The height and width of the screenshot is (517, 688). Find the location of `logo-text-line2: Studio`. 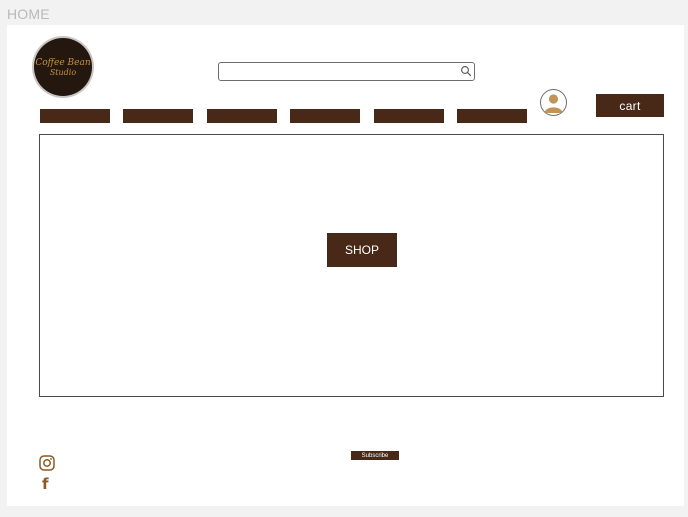

logo-text-line2: Studio is located at coordinates (63, 72).